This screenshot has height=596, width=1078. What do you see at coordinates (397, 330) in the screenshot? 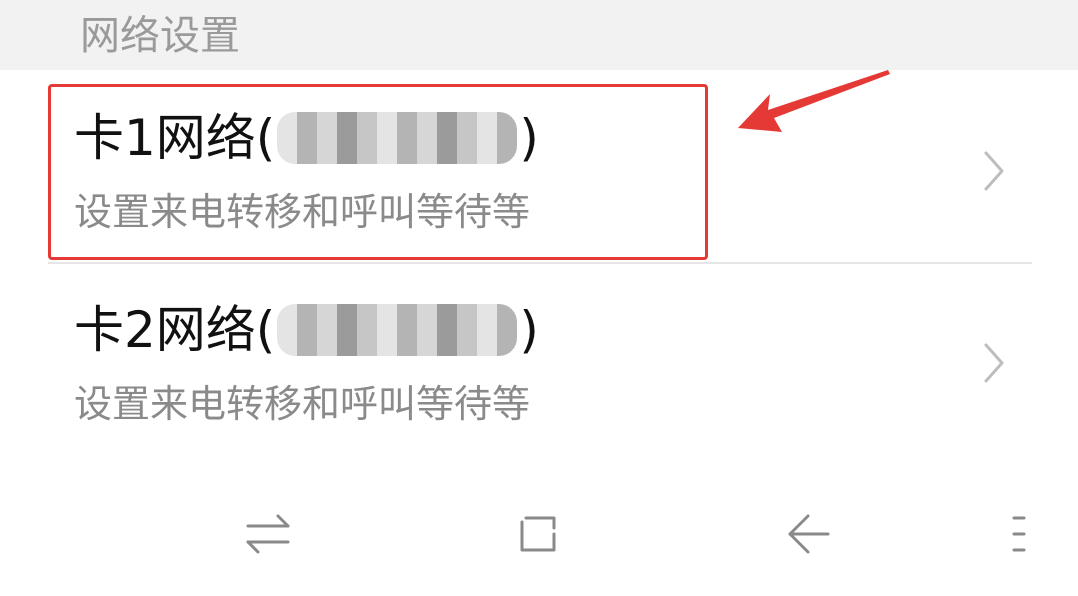
I see `redacted-carrier-name` at bounding box center [397, 330].